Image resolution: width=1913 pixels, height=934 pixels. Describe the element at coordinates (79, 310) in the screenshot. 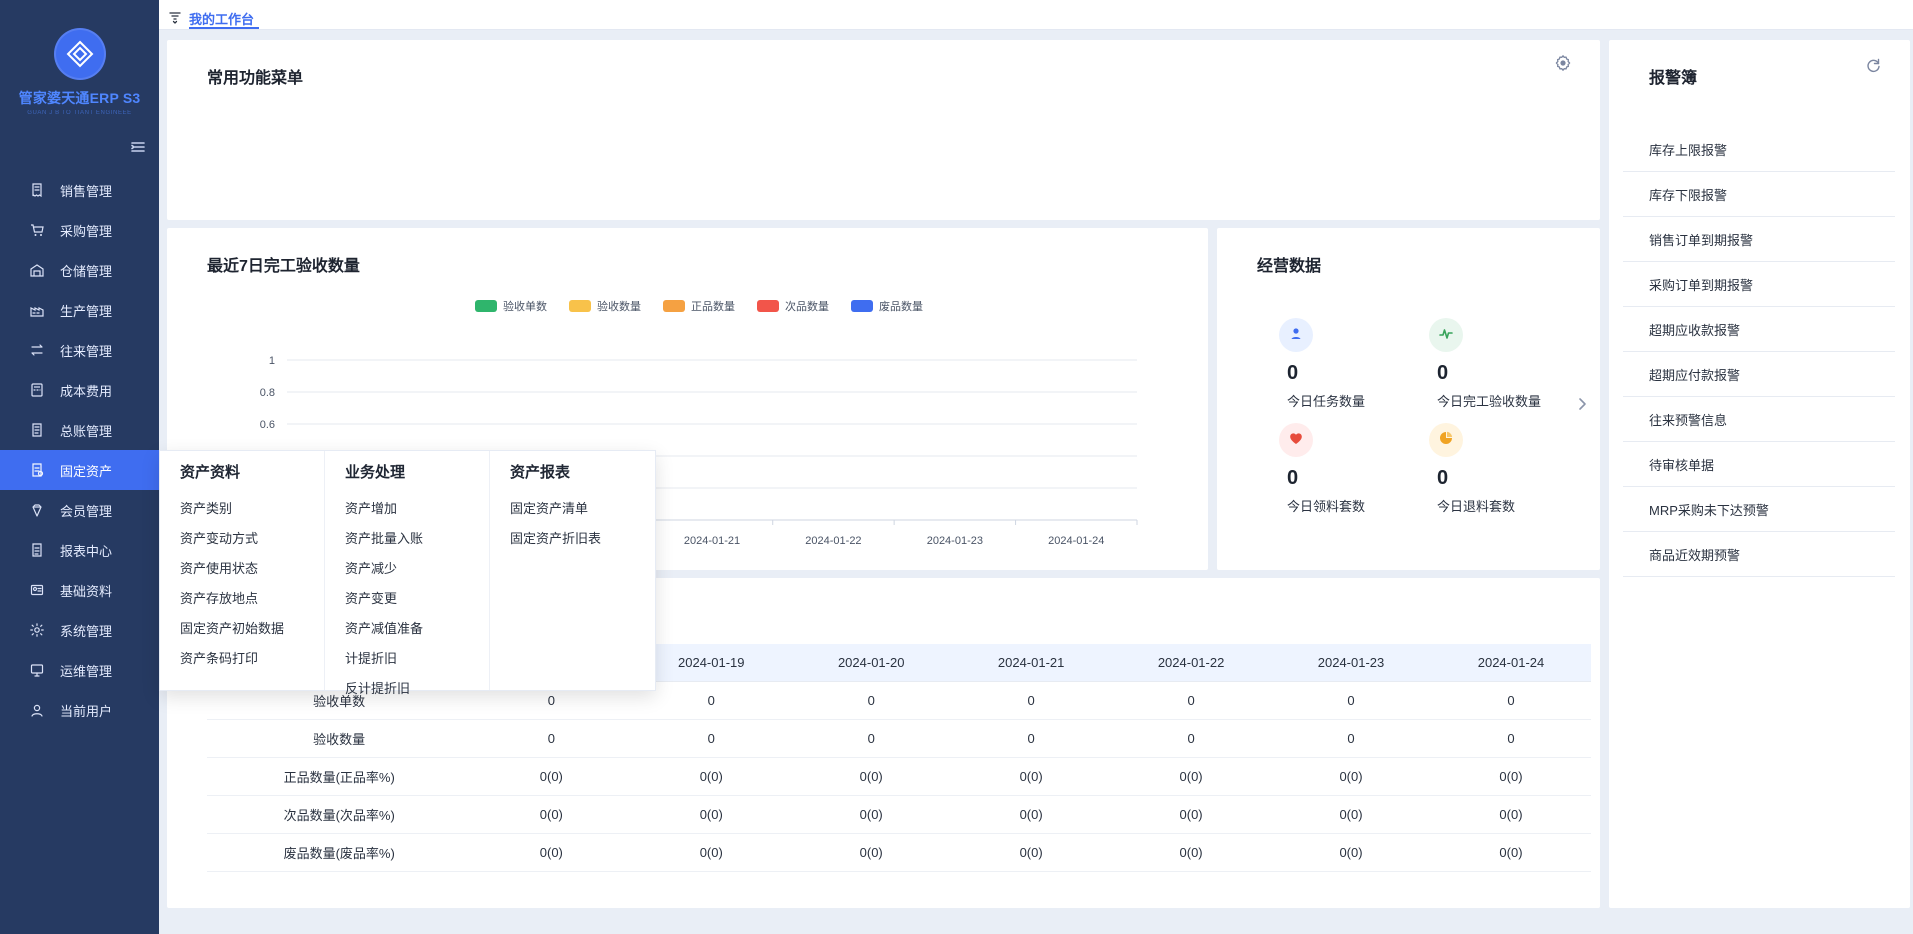

I see `sidebar-item-production: 生产管理` at that location.